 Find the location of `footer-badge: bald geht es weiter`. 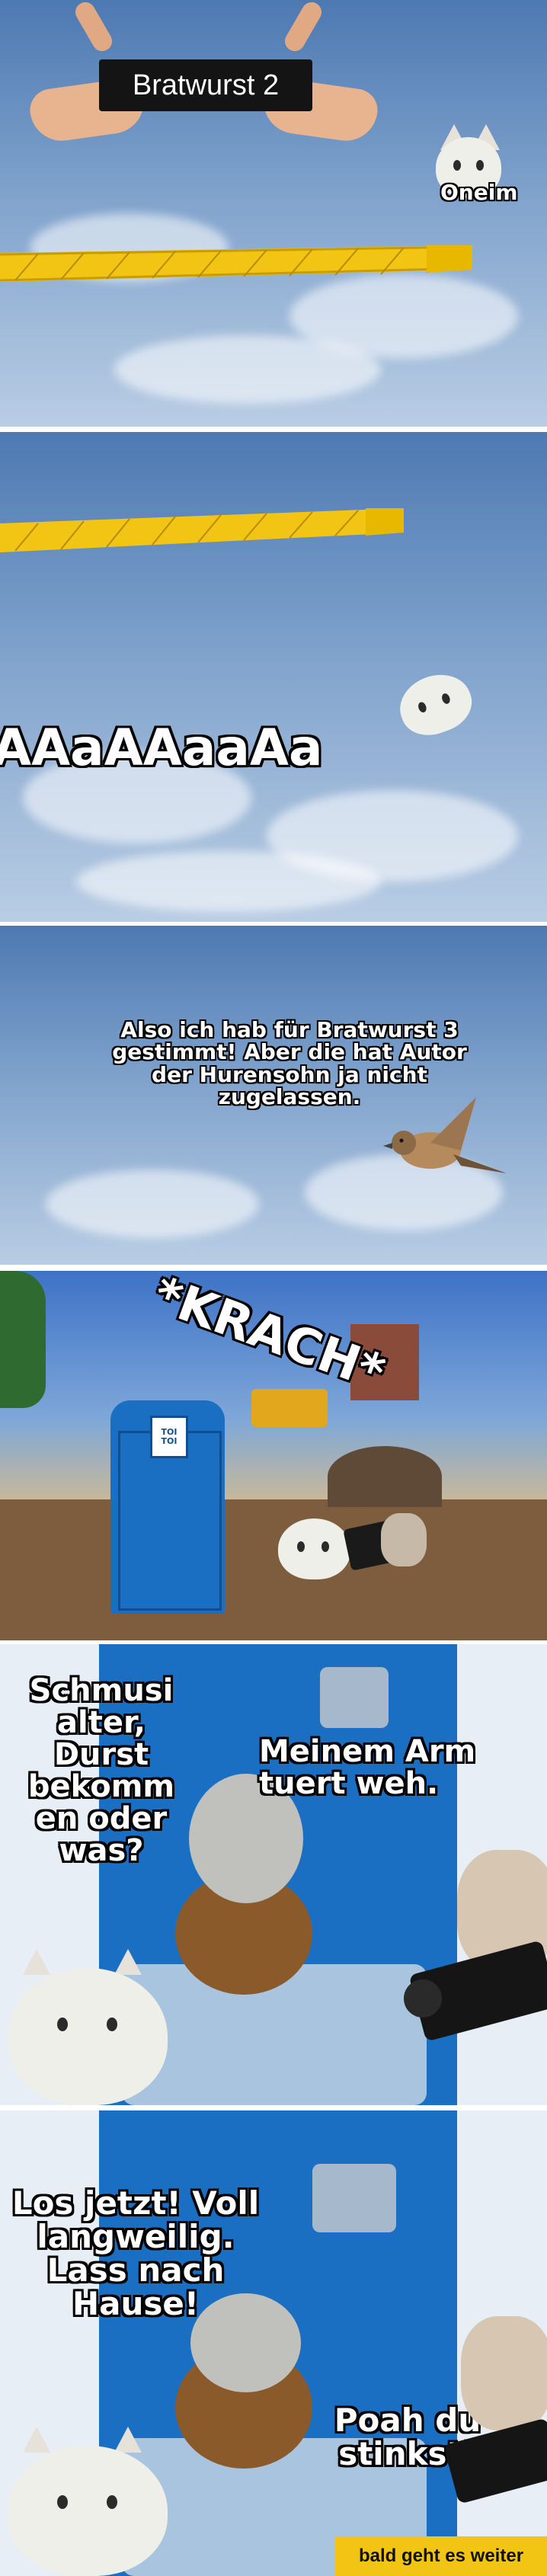

footer-badge: bald geht es weiter is located at coordinates (441, 2556).